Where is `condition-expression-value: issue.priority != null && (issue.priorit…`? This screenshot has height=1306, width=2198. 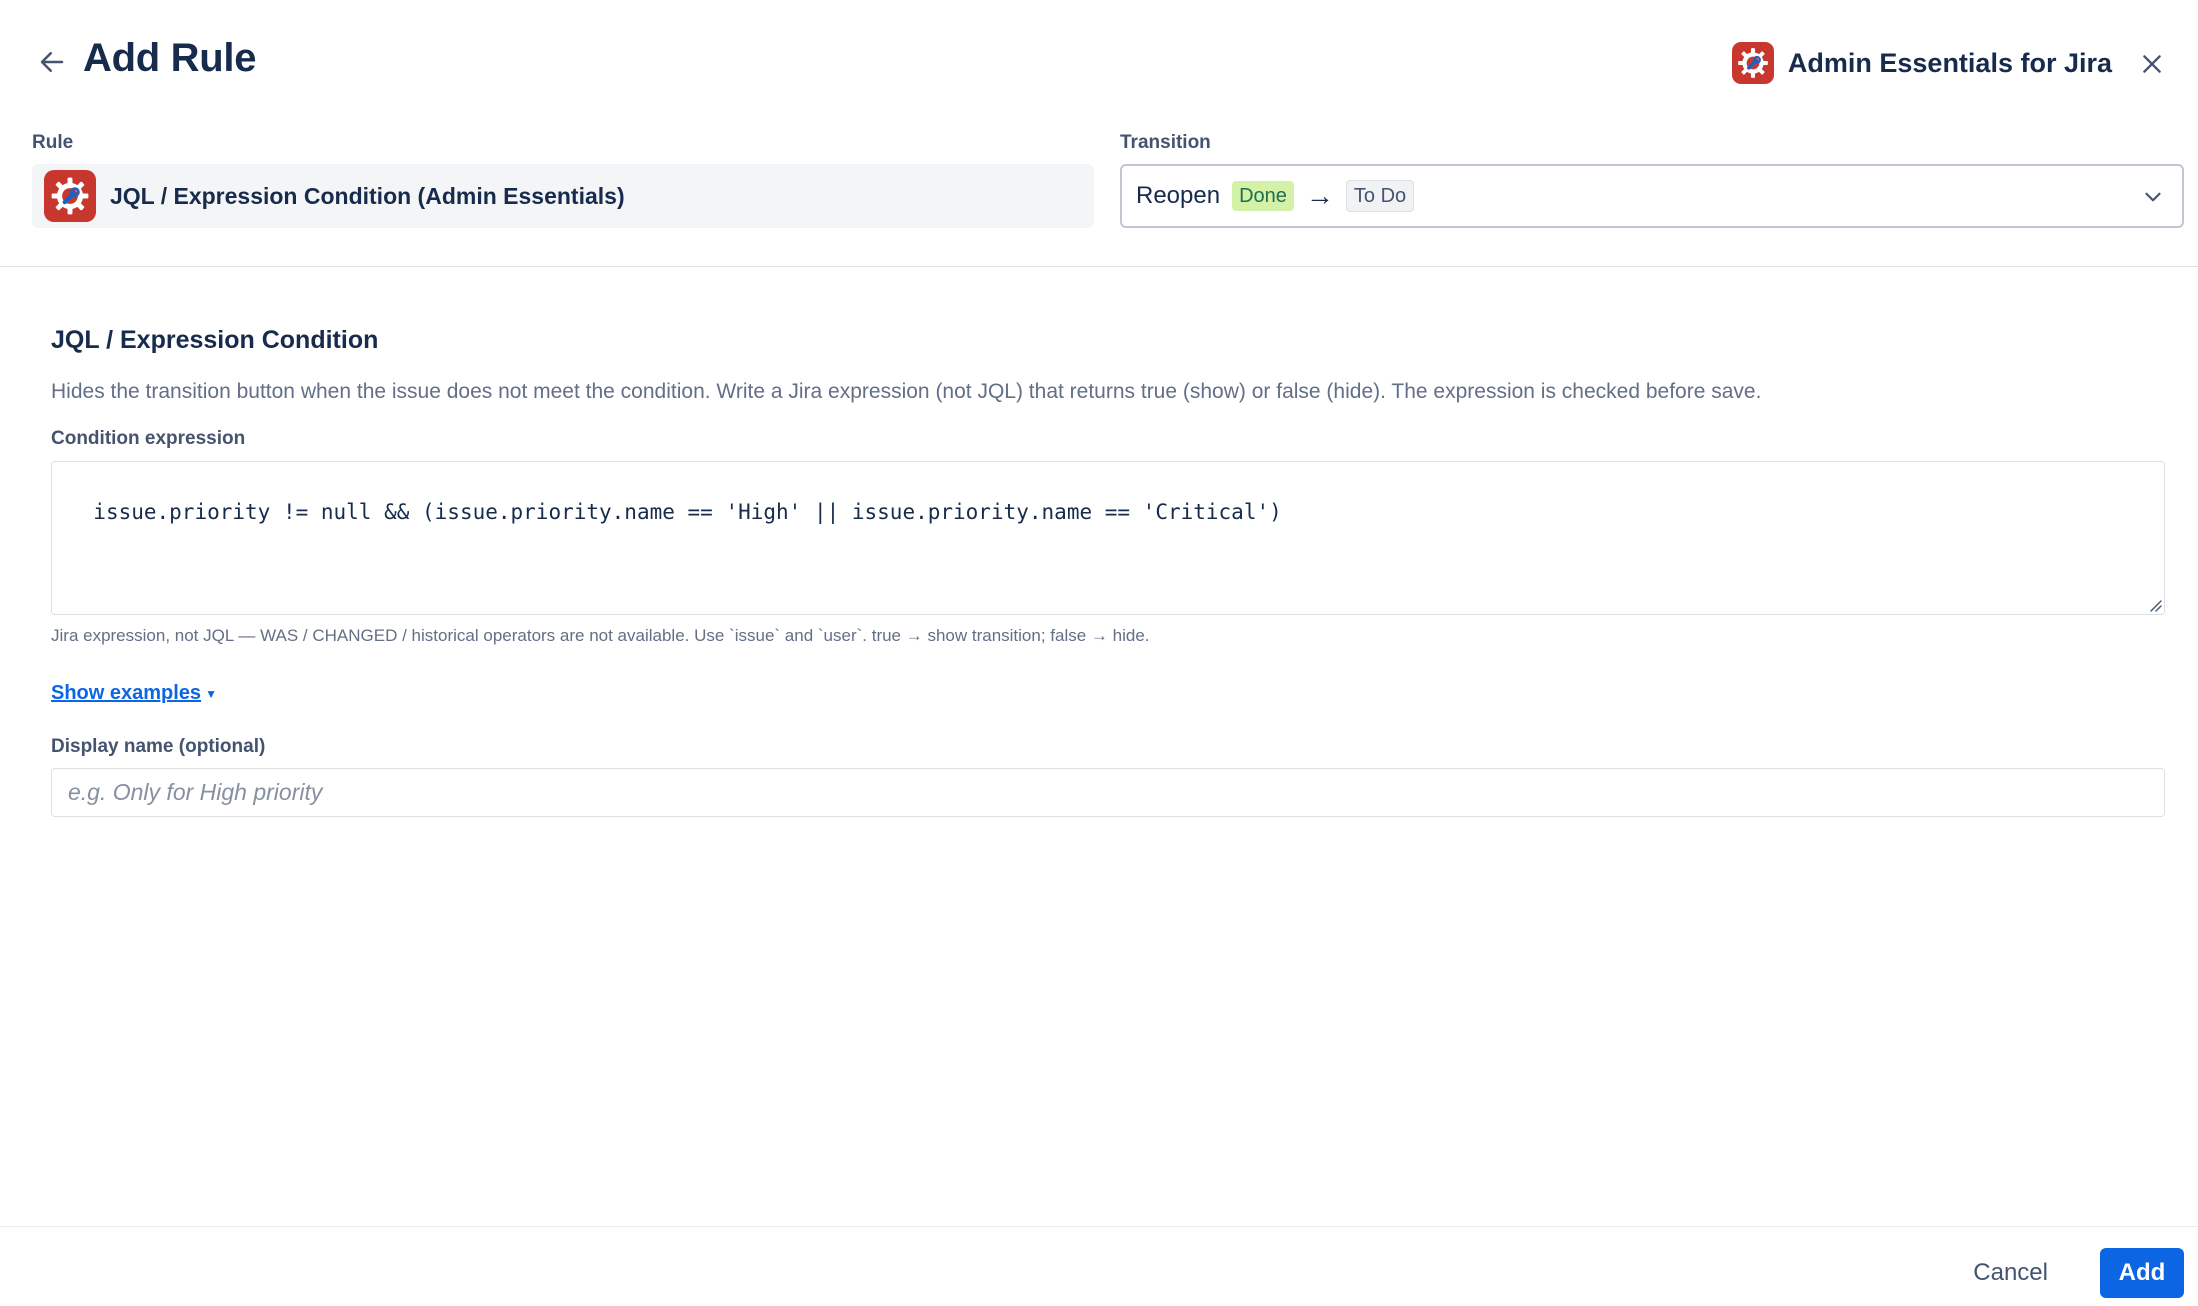
condition-expression-value: issue.priority != null && (issue.priorit… is located at coordinates (687, 512).